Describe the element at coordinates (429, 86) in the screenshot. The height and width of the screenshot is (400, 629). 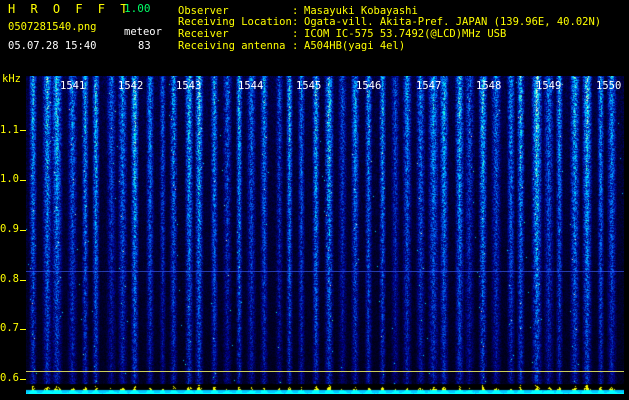
I see `x-tick-label-1547: 1547` at that location.